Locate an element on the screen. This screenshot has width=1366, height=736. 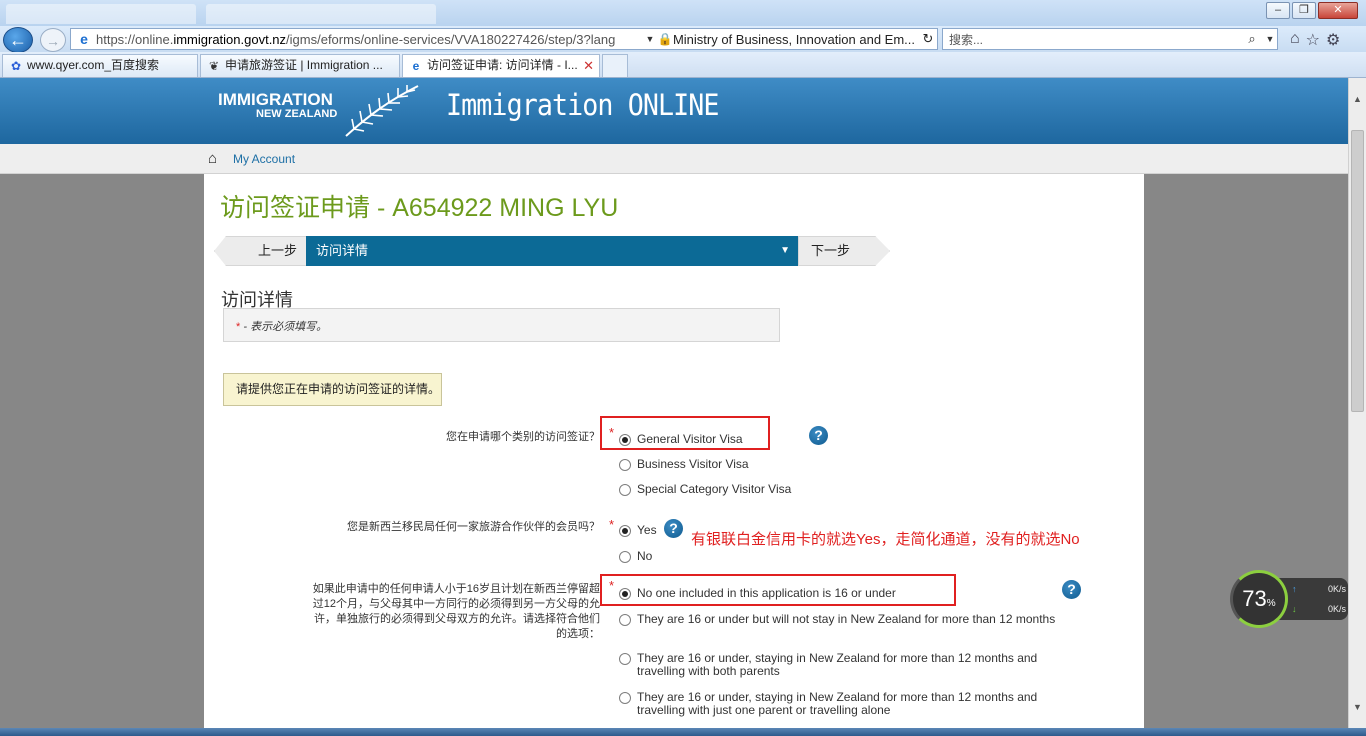
arrow-right-icon: → is located at coordinates (53, 41).